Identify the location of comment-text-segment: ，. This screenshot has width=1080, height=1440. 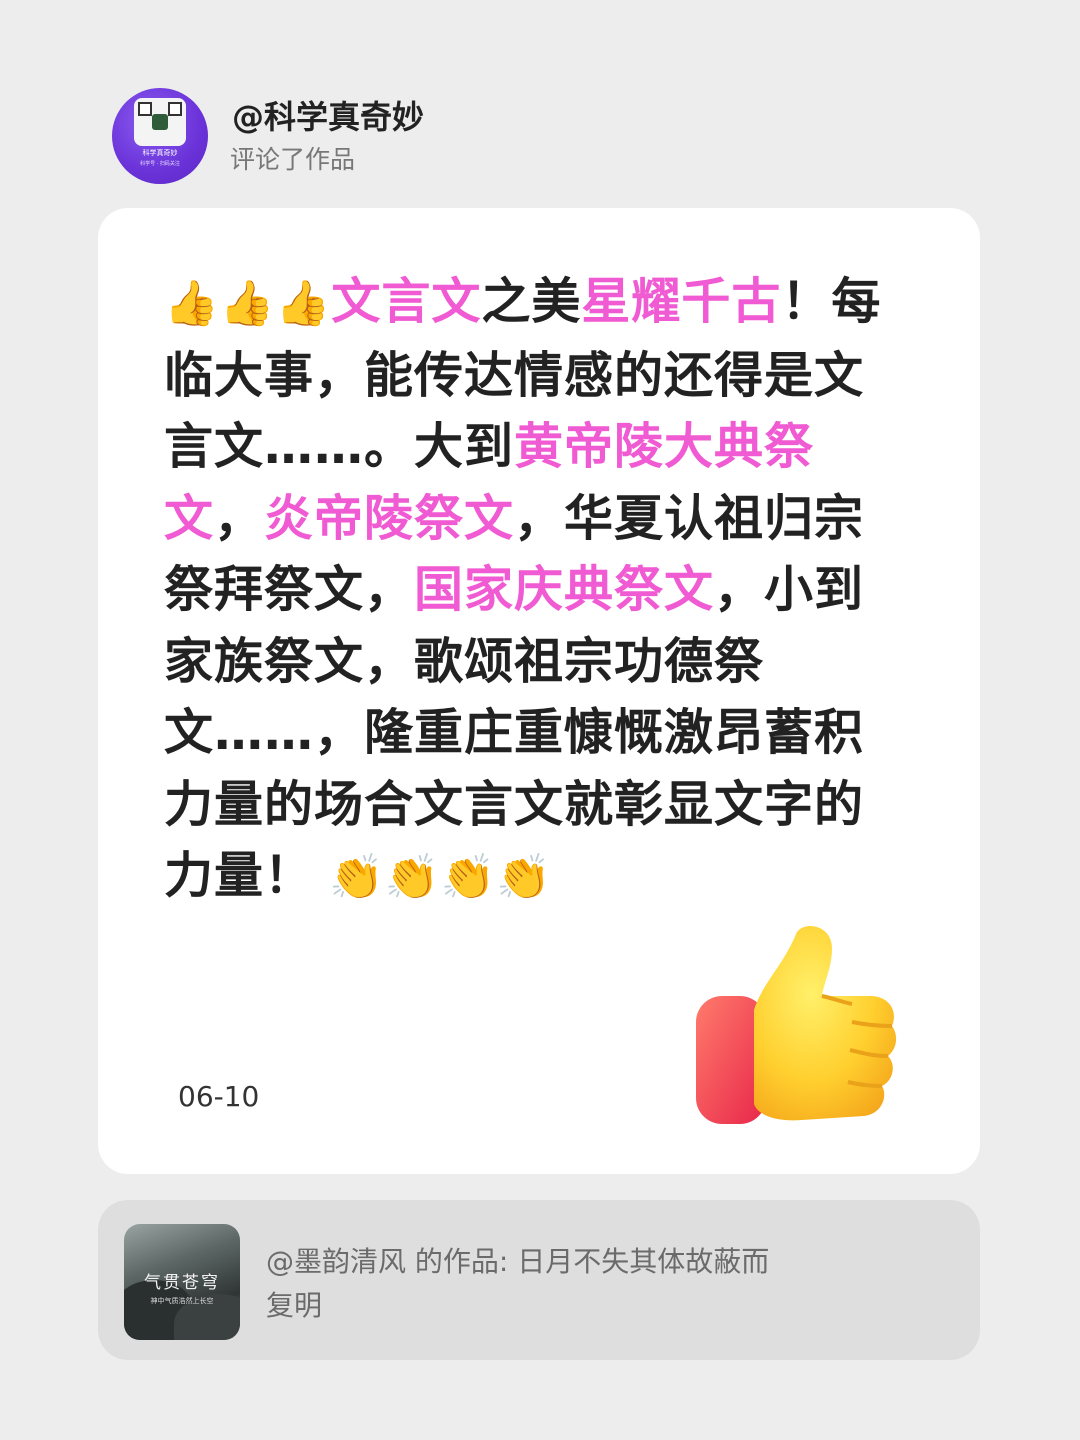
(239, 518).